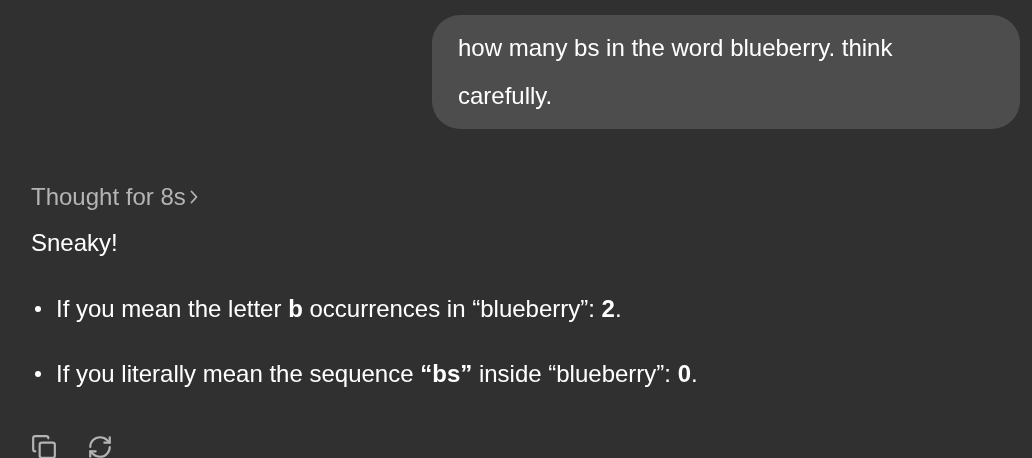  I want to click on regenerate-button, so click(100, 446).